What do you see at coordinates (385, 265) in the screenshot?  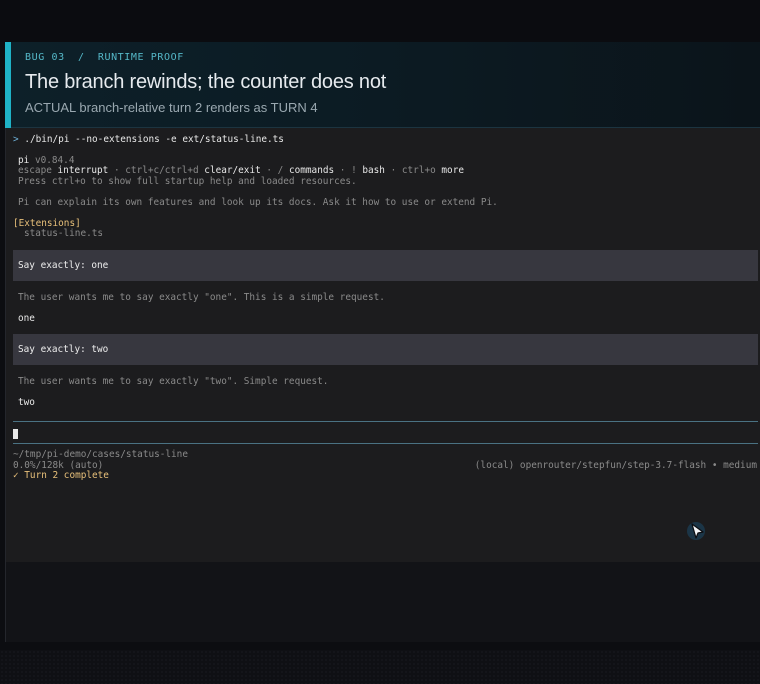 I see `user-message-1: Say exactly: one` at bounding box center [385, 265].